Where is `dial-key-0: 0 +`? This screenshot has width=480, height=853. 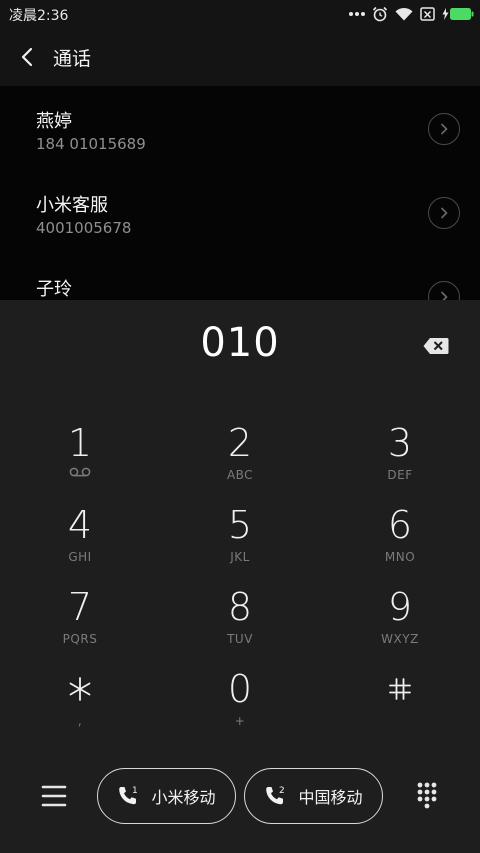
dial-key-0: 0 + is located at coordinates (240, 704).